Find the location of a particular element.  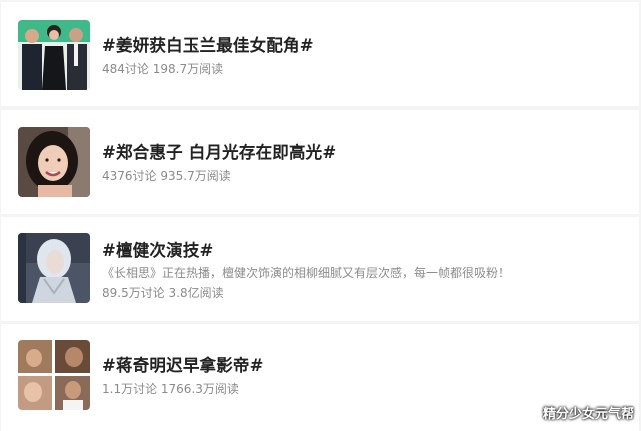

topic-title: #姜妍获白玉兰最佳女配角# is located at coordinates (208, 44).